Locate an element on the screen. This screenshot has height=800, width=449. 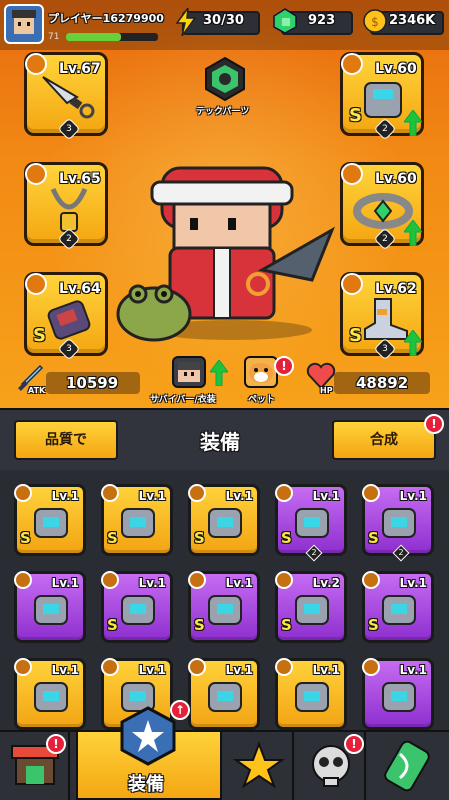
slot-level: Lv.60 is located at coordinates (396, 179).